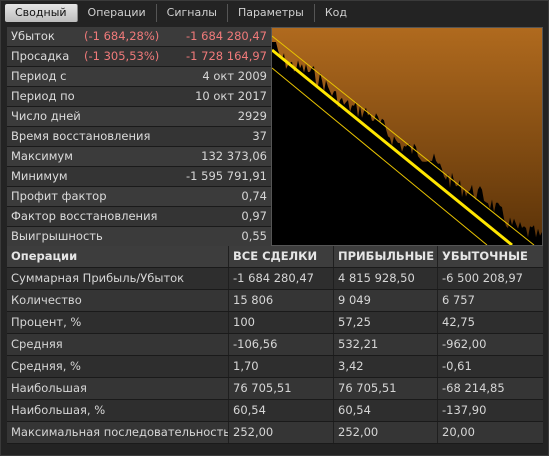 The image size is (549, 456). I want to click on tab-signals: Сигналы, so click(192, 13).